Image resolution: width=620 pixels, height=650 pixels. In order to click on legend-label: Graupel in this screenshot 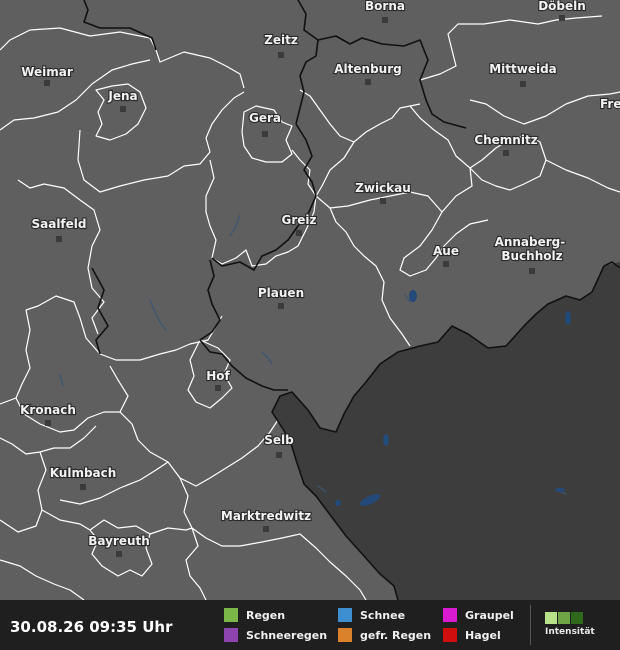, I will do `click(489, 615)`.